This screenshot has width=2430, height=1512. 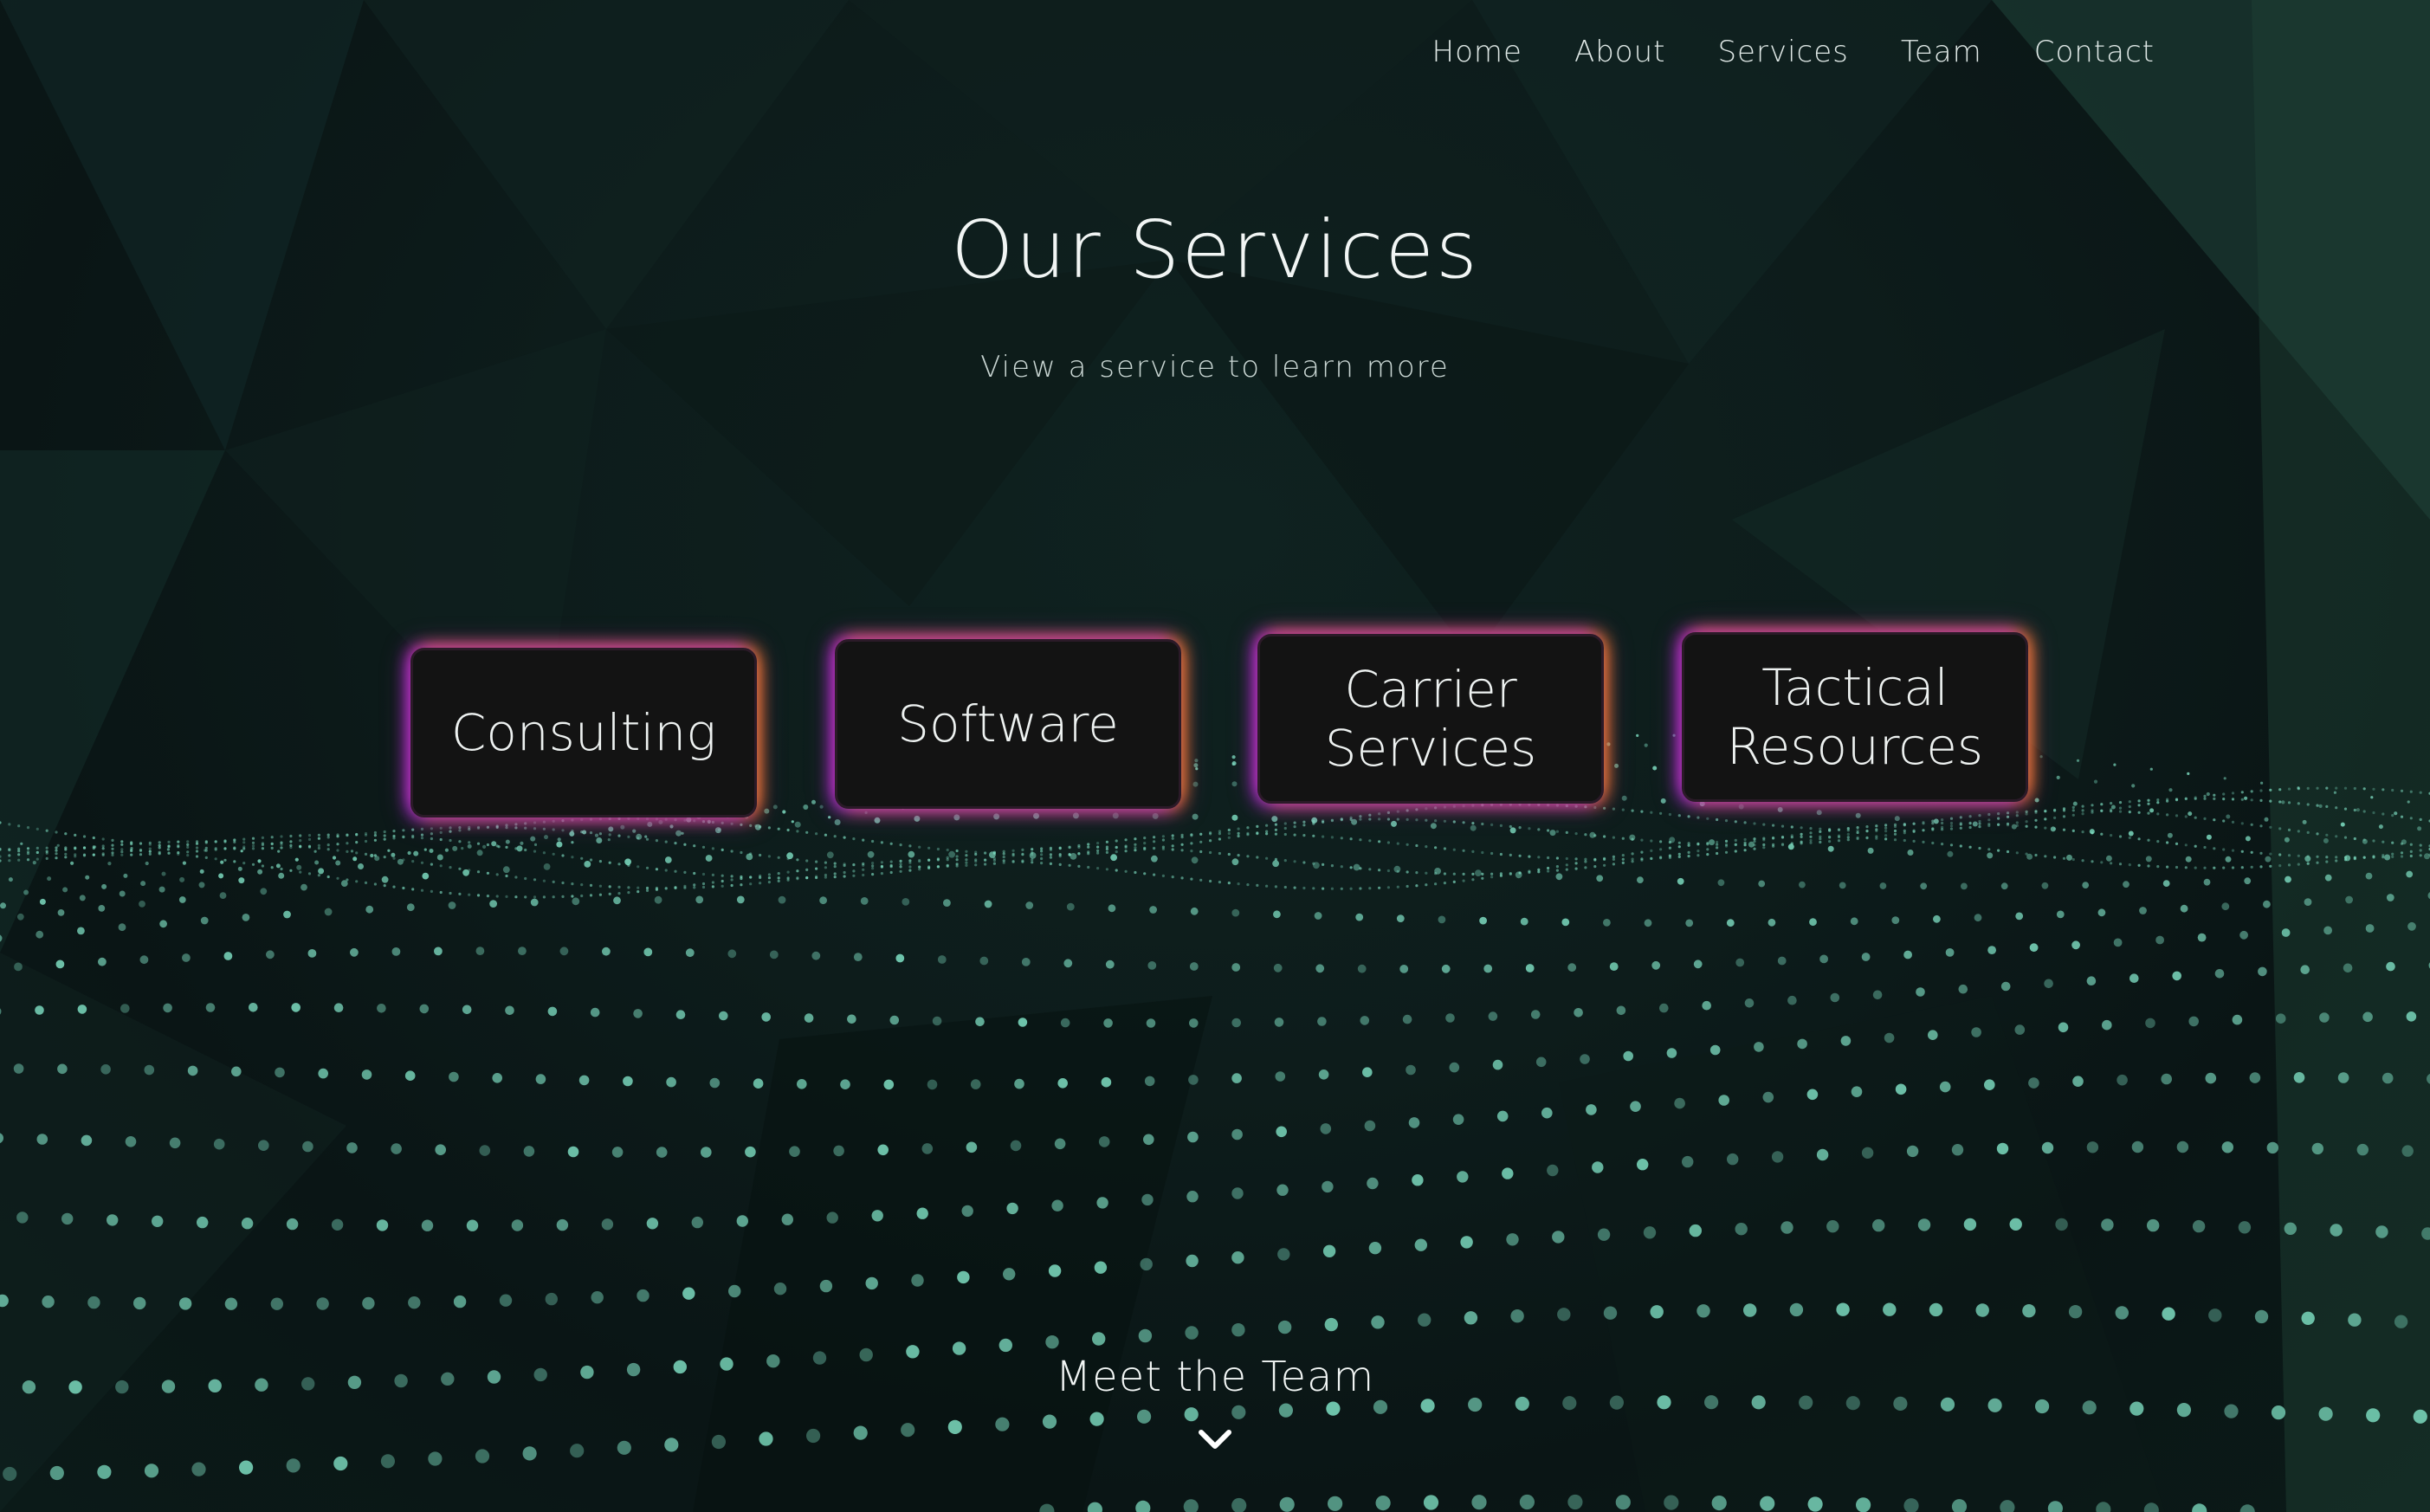 I want to click on chevron-down-icon, so click(x=1215, y=1439).